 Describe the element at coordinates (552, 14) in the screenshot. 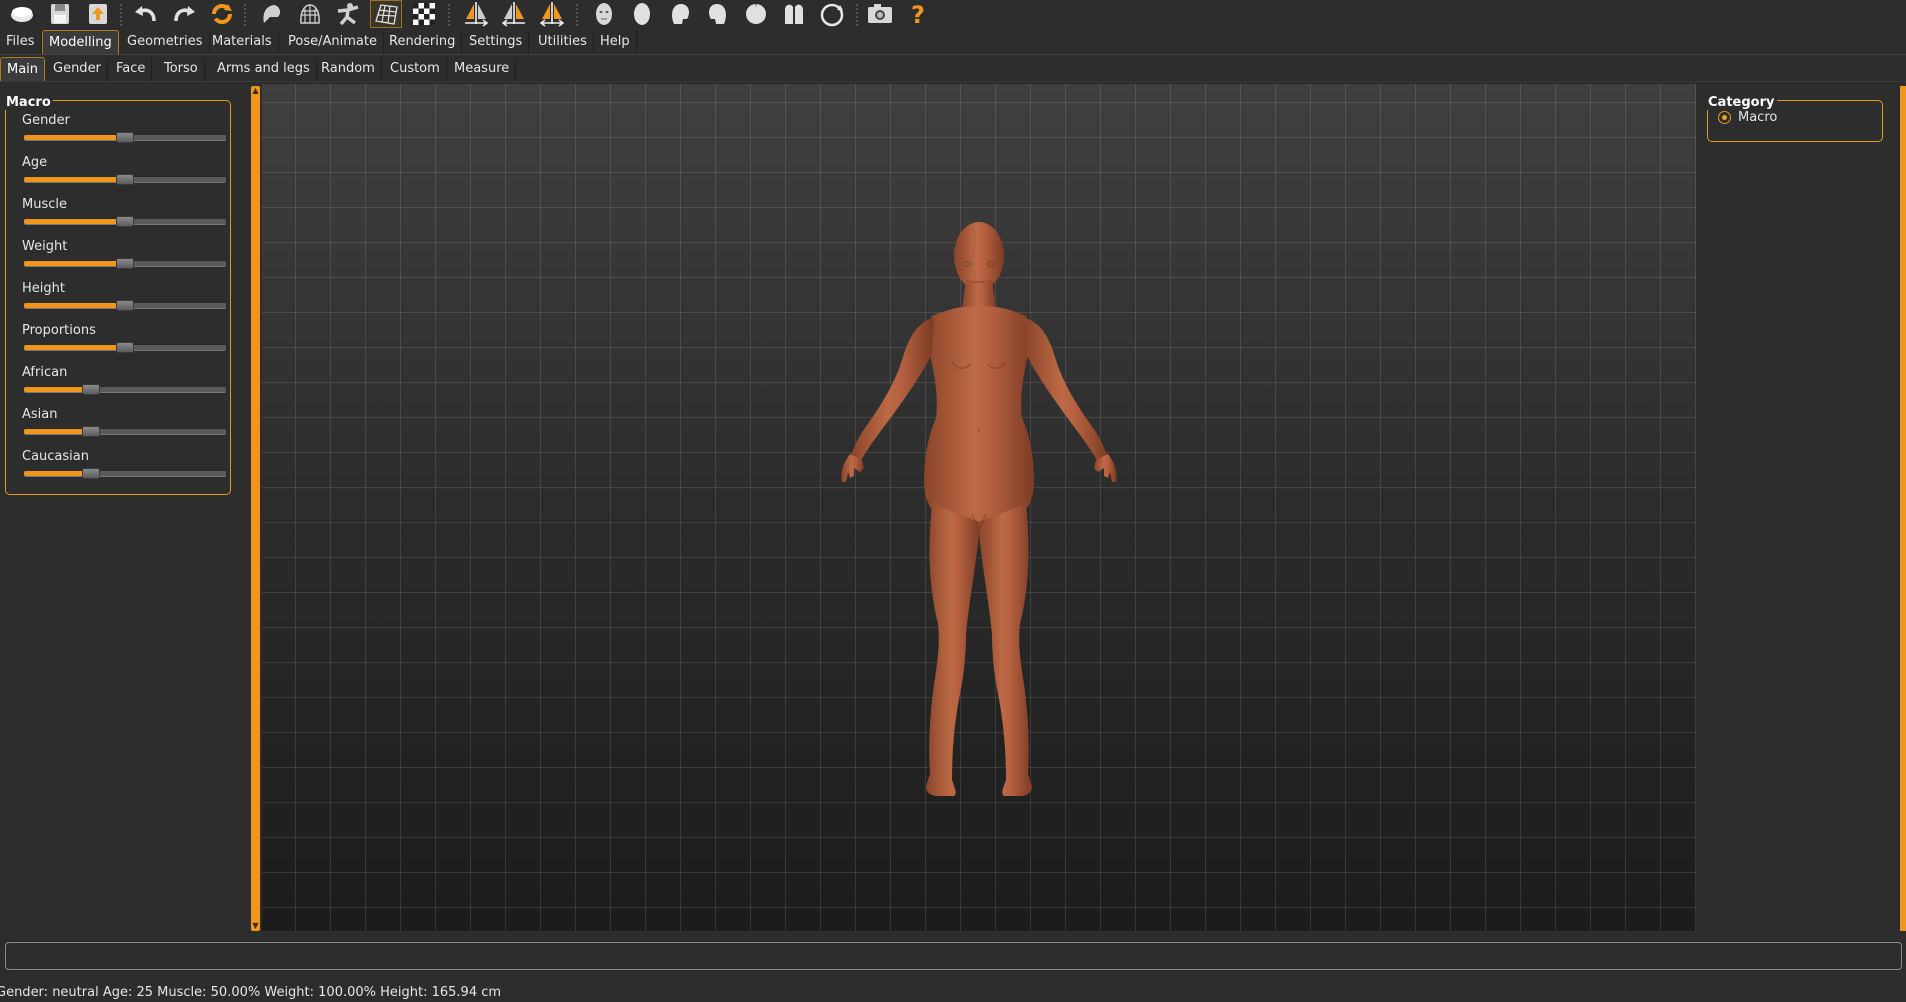

I see `symmetry-icon` at that location.